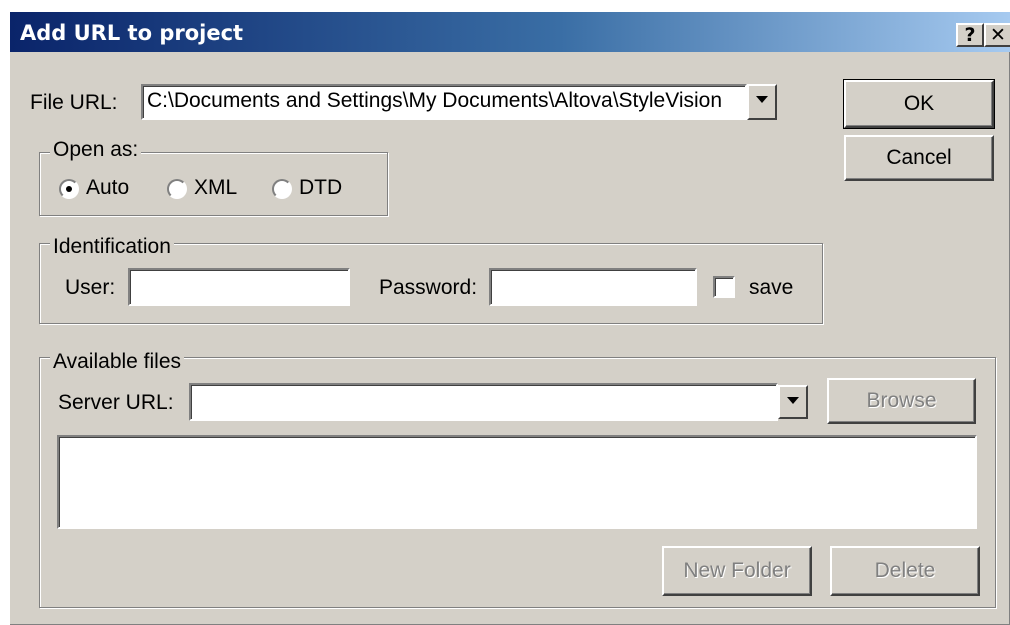 This screenshot has height=625, width=1010. I want to click on title-bar: Add URL to project ? ✕, so click(510, 32).